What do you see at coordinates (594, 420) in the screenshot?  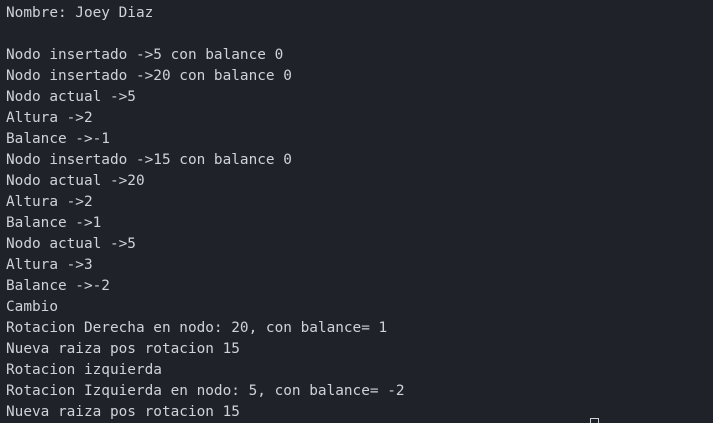 I see `text-cursor` at bounding box center [594, 420].